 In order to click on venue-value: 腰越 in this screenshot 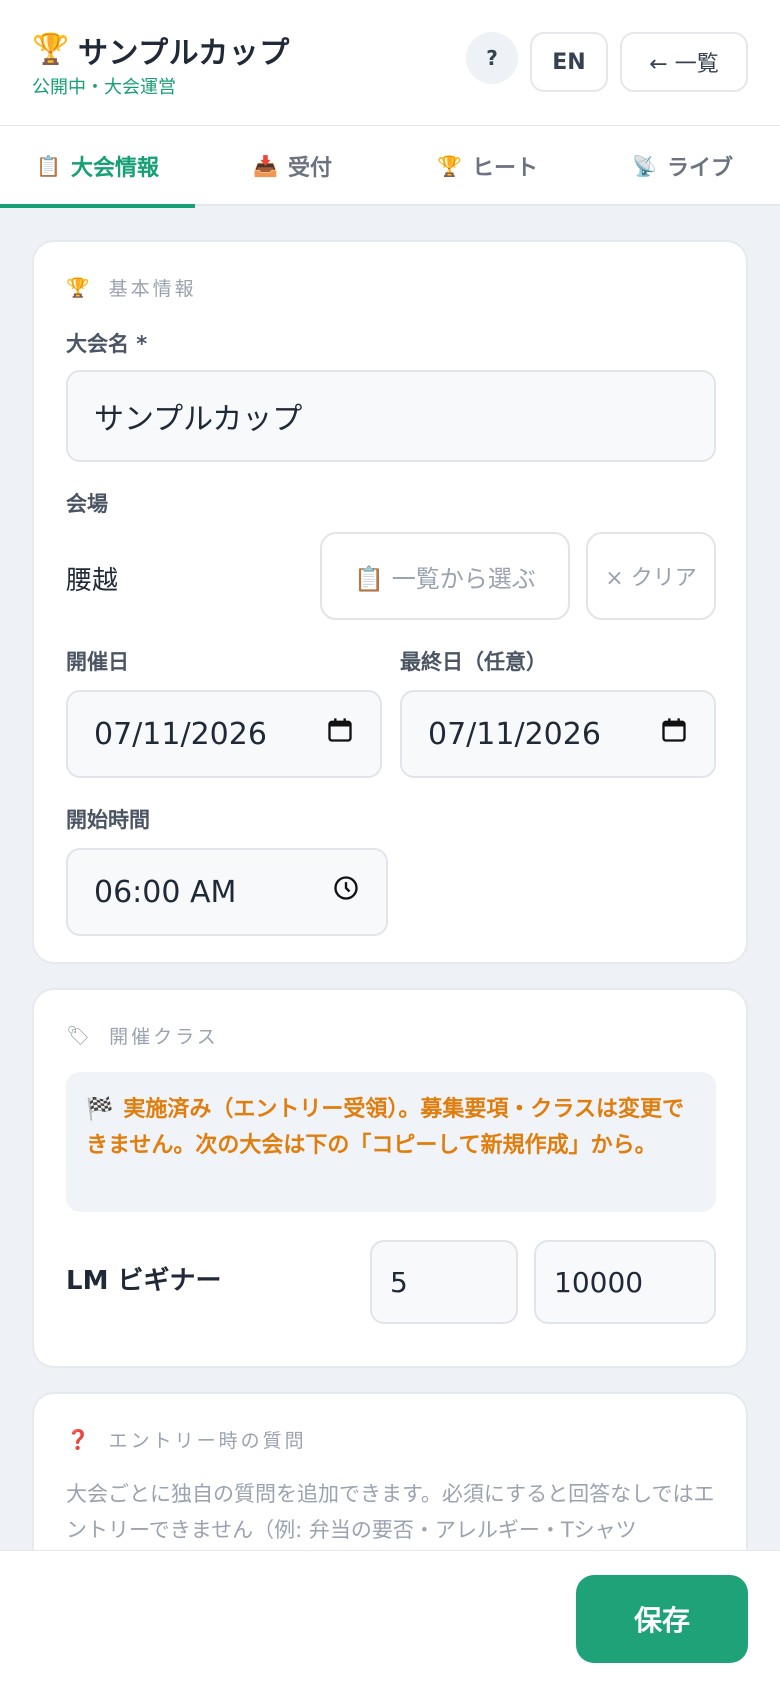, I will do `click(92, 581)`.